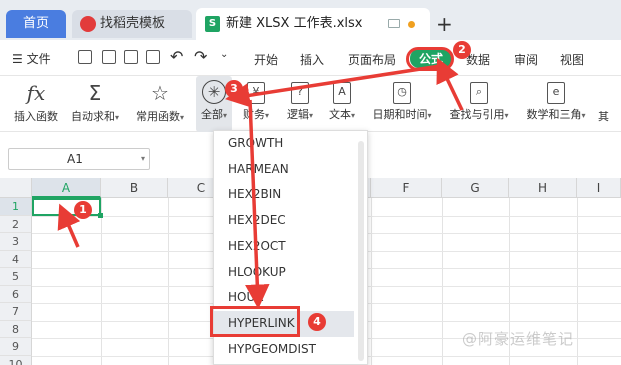  What do you see at coordinates (160, 93) in the screenshot?
I see `star-icon: ☆` at bounding box center [160, 93].